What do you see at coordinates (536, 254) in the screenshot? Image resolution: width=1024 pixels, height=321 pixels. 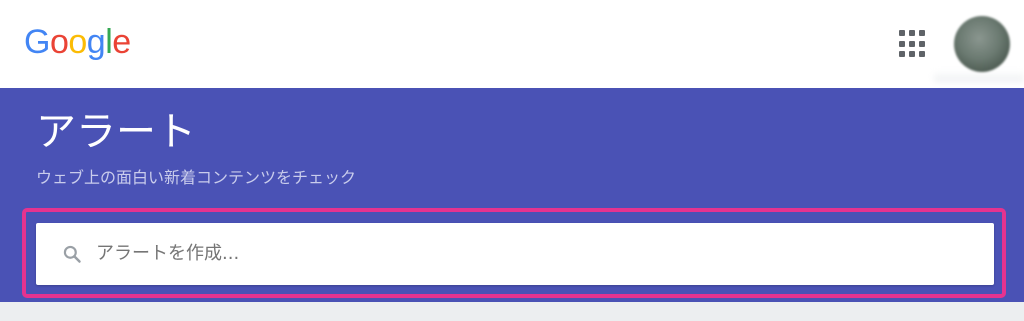 I see `create-alert-input` at bounding box center [536, 254].